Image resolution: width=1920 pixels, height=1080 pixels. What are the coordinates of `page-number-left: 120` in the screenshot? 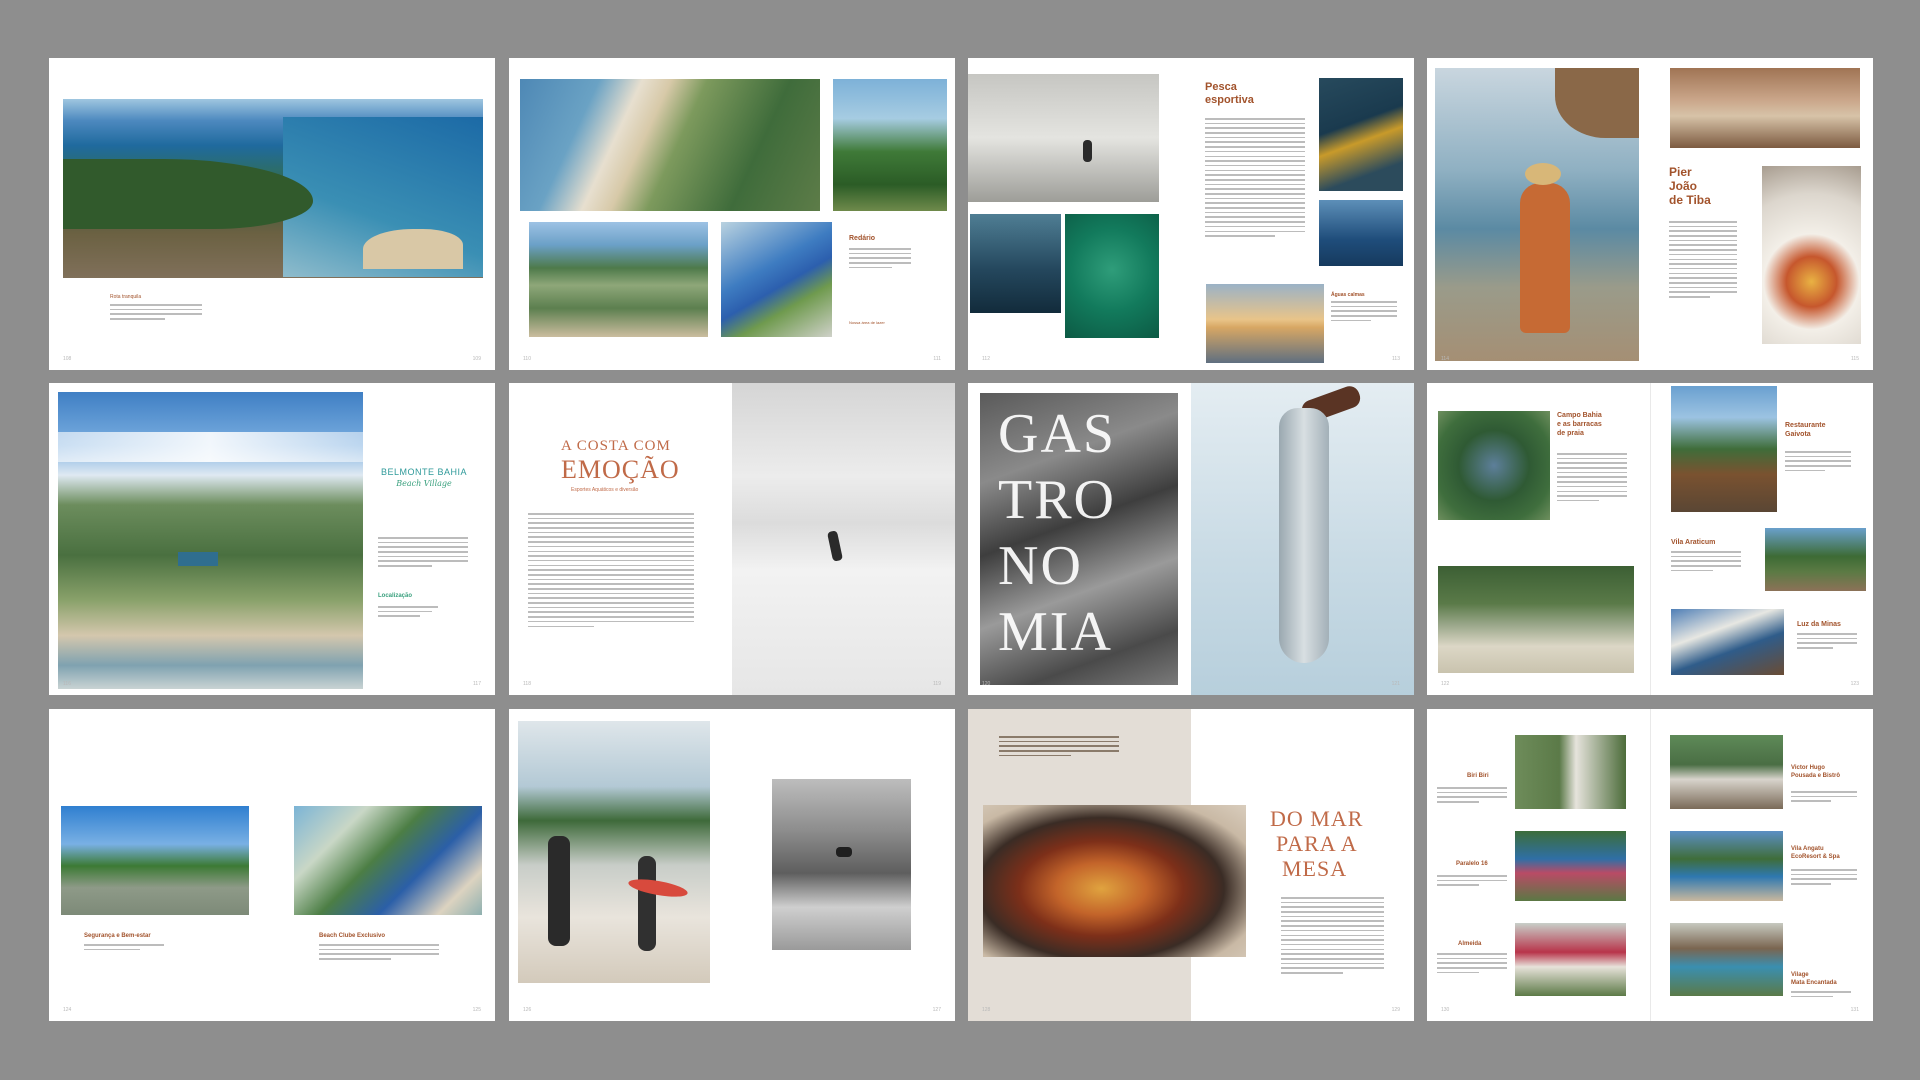 It's located at (986, 684).